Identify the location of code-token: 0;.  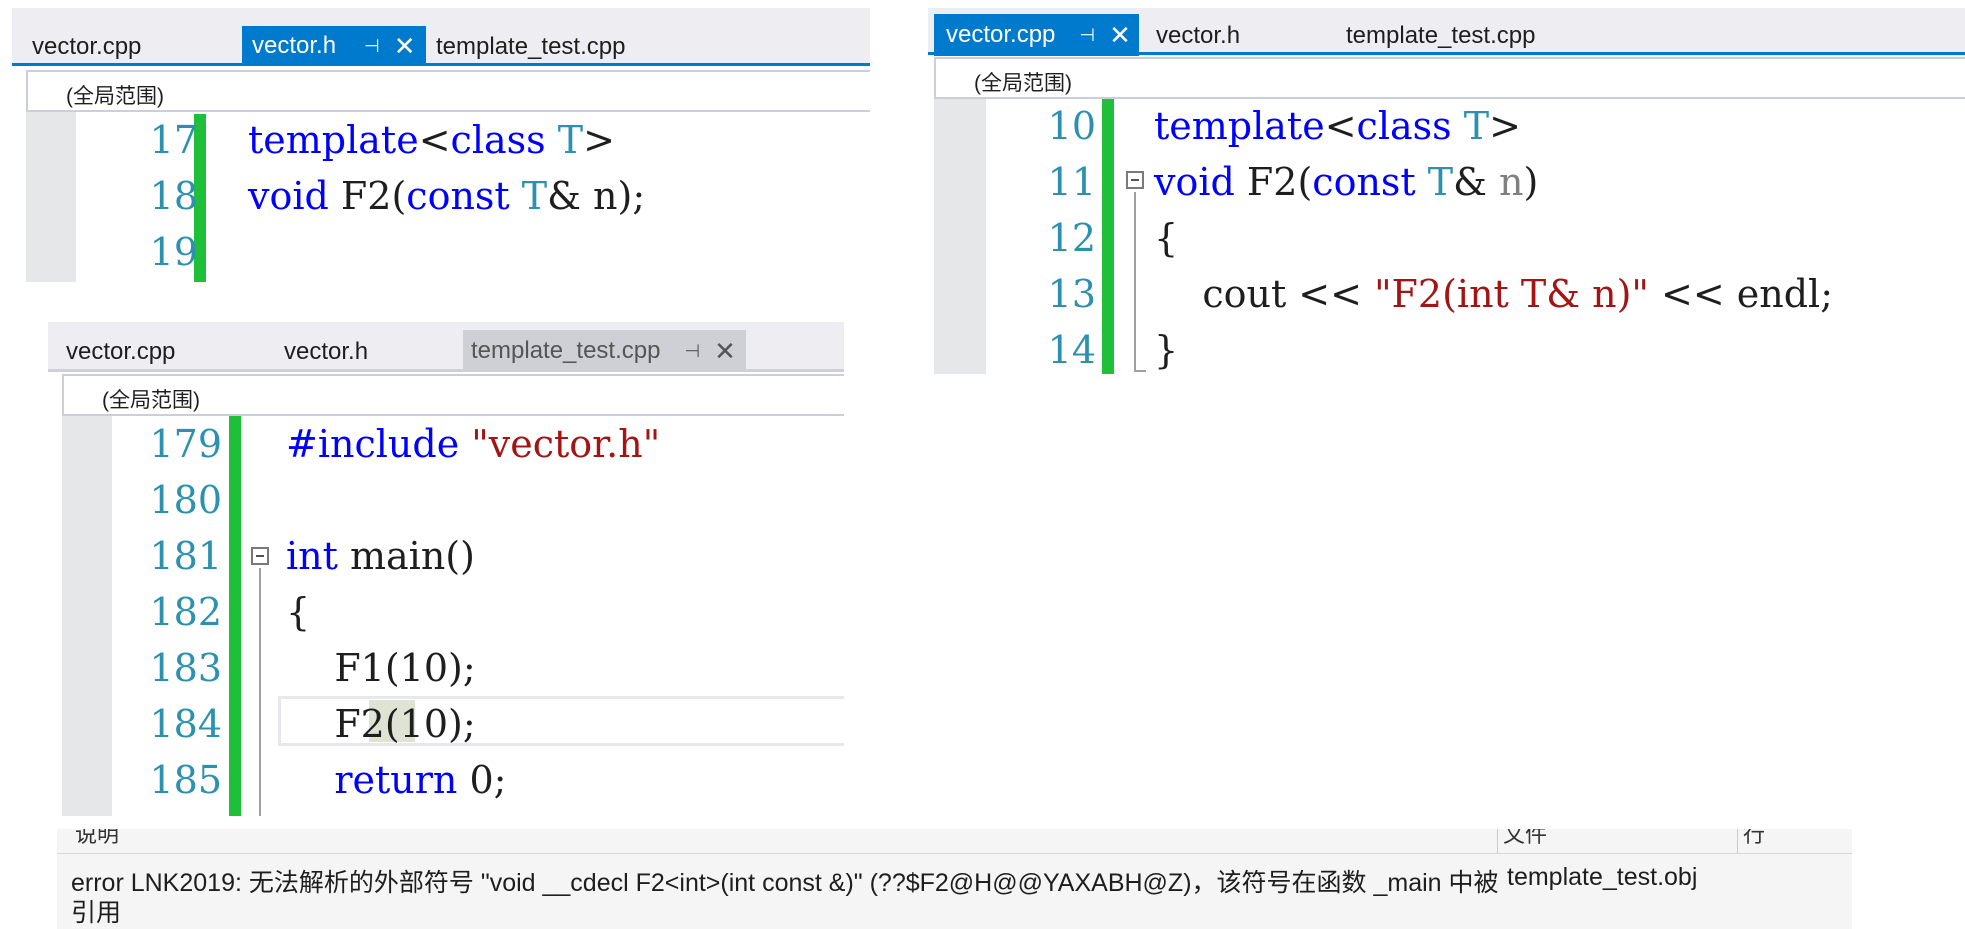
(482, 780).